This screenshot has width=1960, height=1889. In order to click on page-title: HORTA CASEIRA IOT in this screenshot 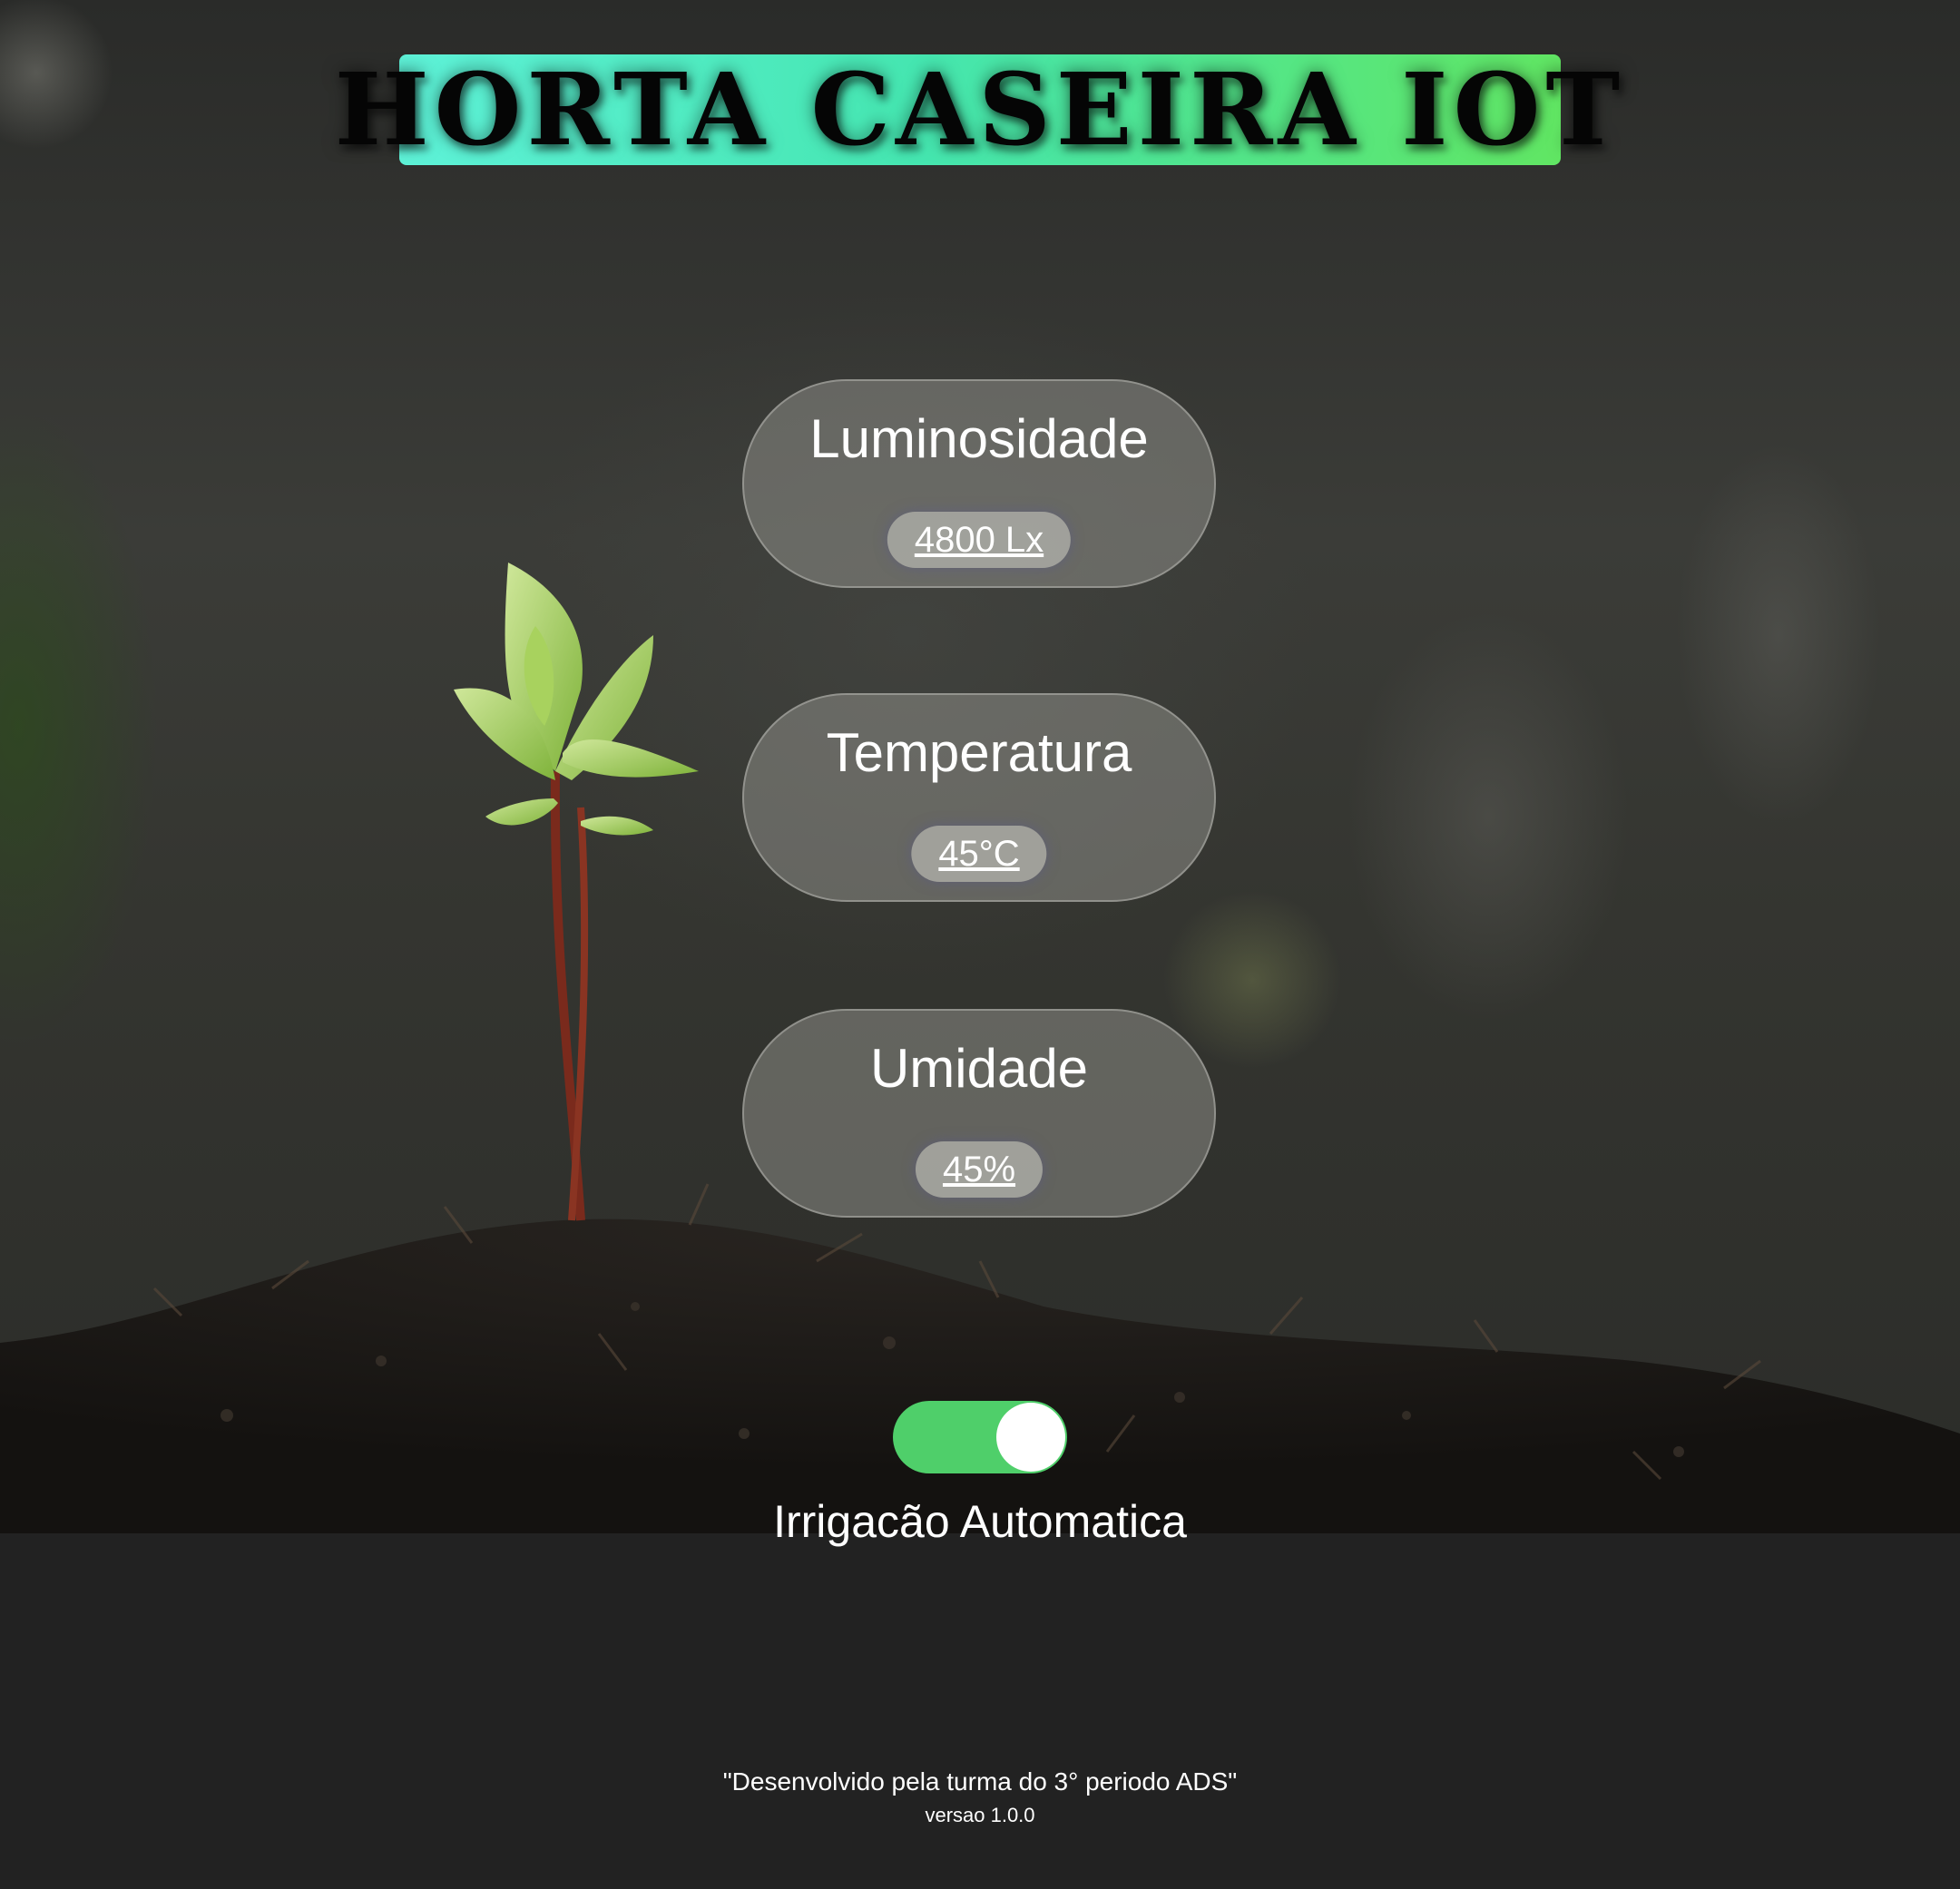, I will do `click(980, 109)`.